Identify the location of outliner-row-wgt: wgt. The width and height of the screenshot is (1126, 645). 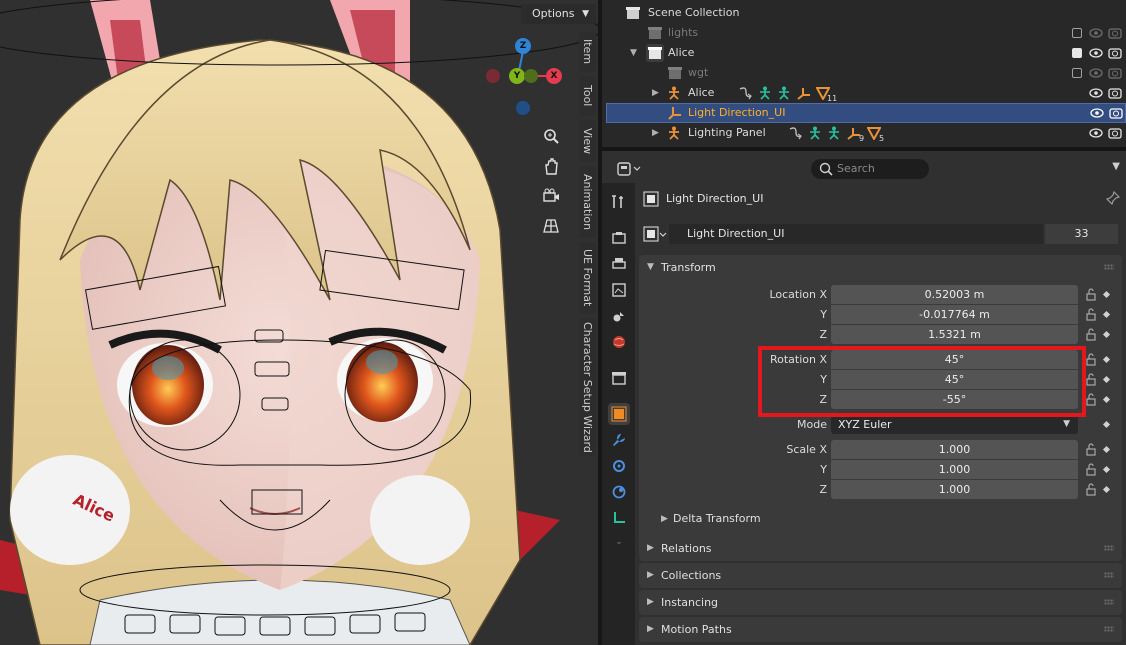
(864, 73).